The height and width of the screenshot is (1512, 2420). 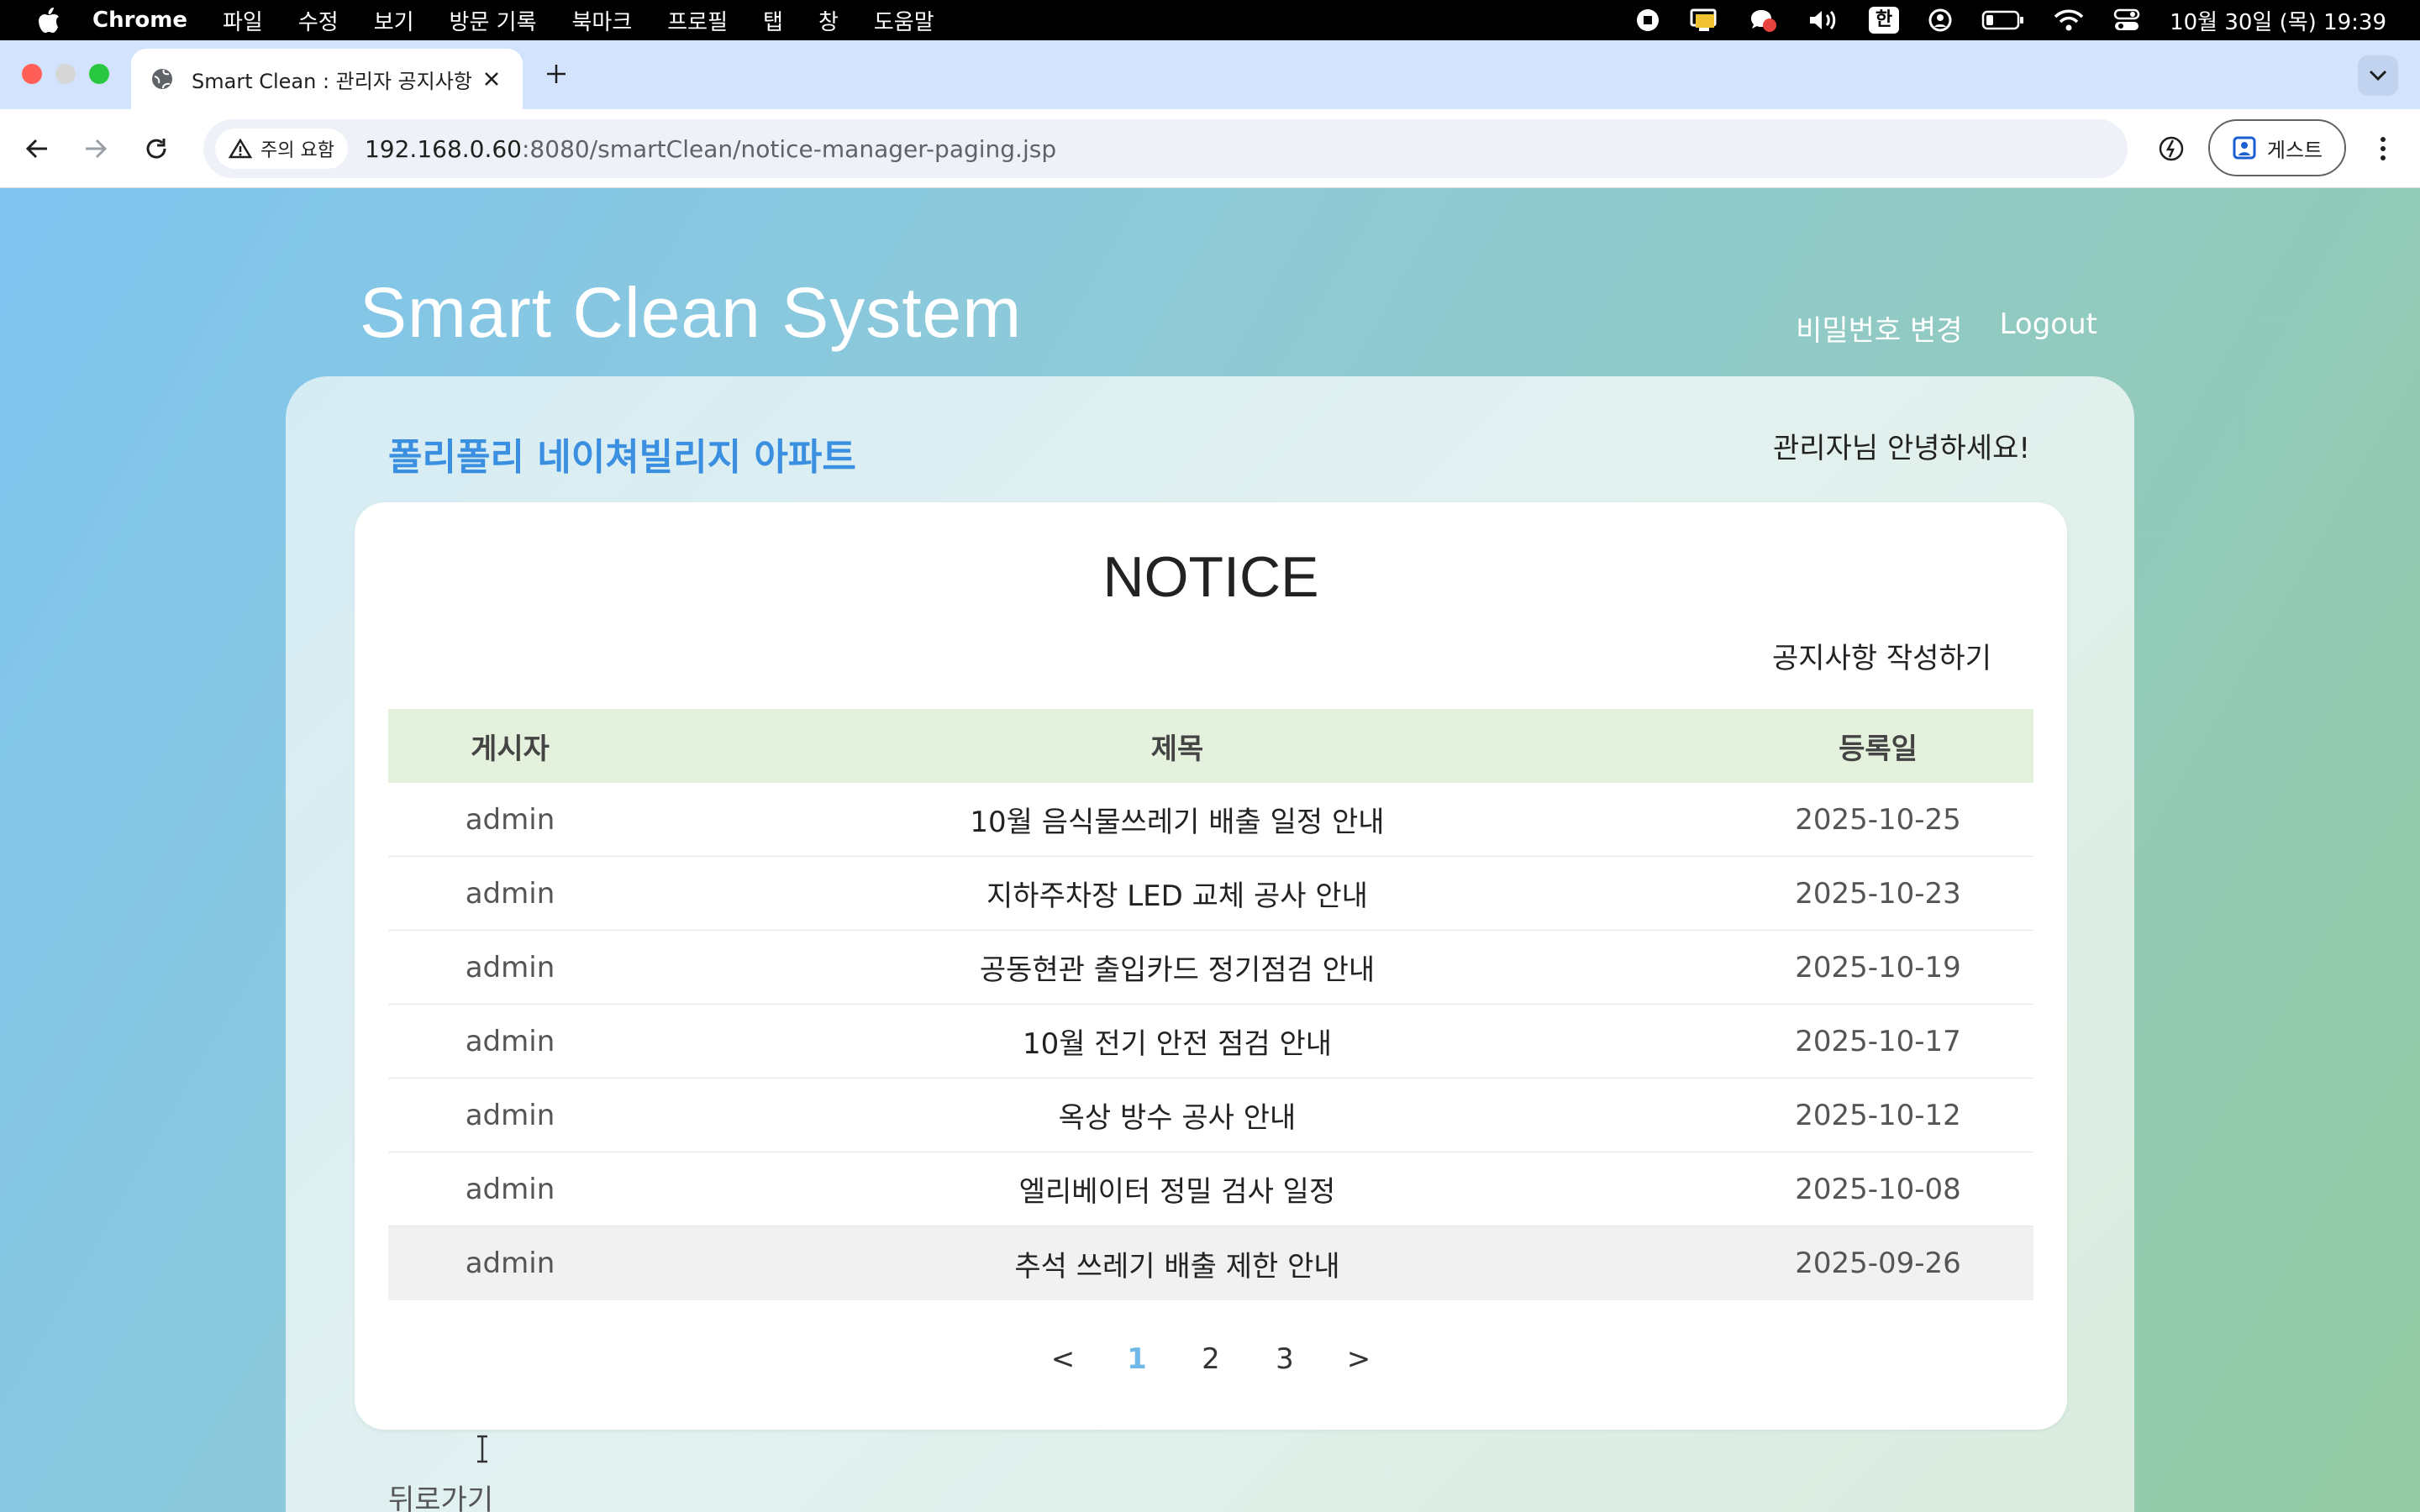 I want to click on globe-icon, so click(x=162, y=79).